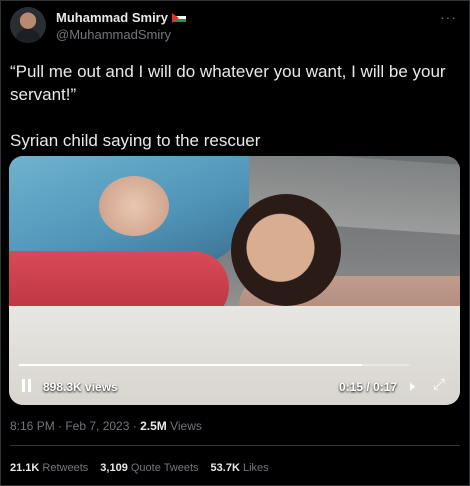  I want to click on quotes-label: Quote Tweets, so click(164, 468).